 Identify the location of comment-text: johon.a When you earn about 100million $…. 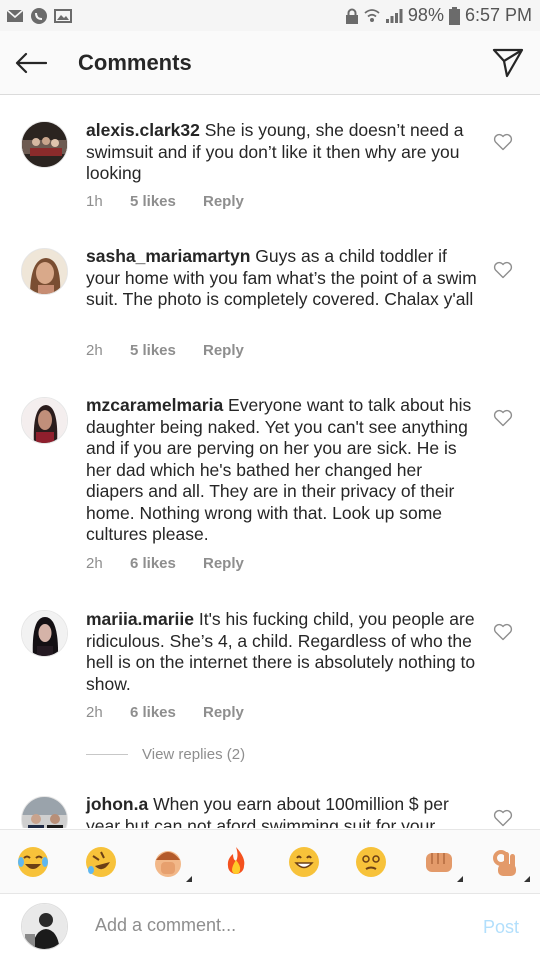
(282, 811).